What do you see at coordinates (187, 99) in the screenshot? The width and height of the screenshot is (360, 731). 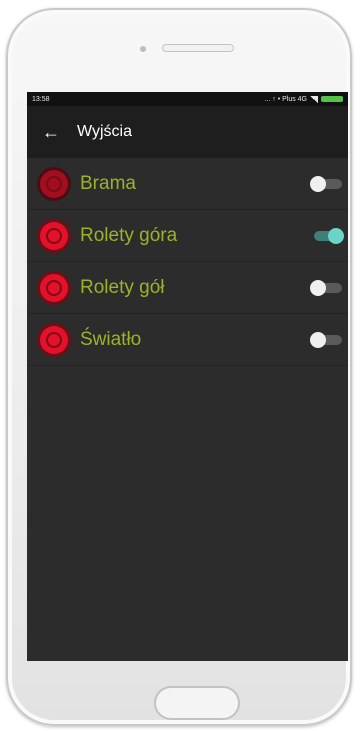 I see `status-bar: 13:58 ... ↑ • Plus 4G` at bounding box center [187, 99].